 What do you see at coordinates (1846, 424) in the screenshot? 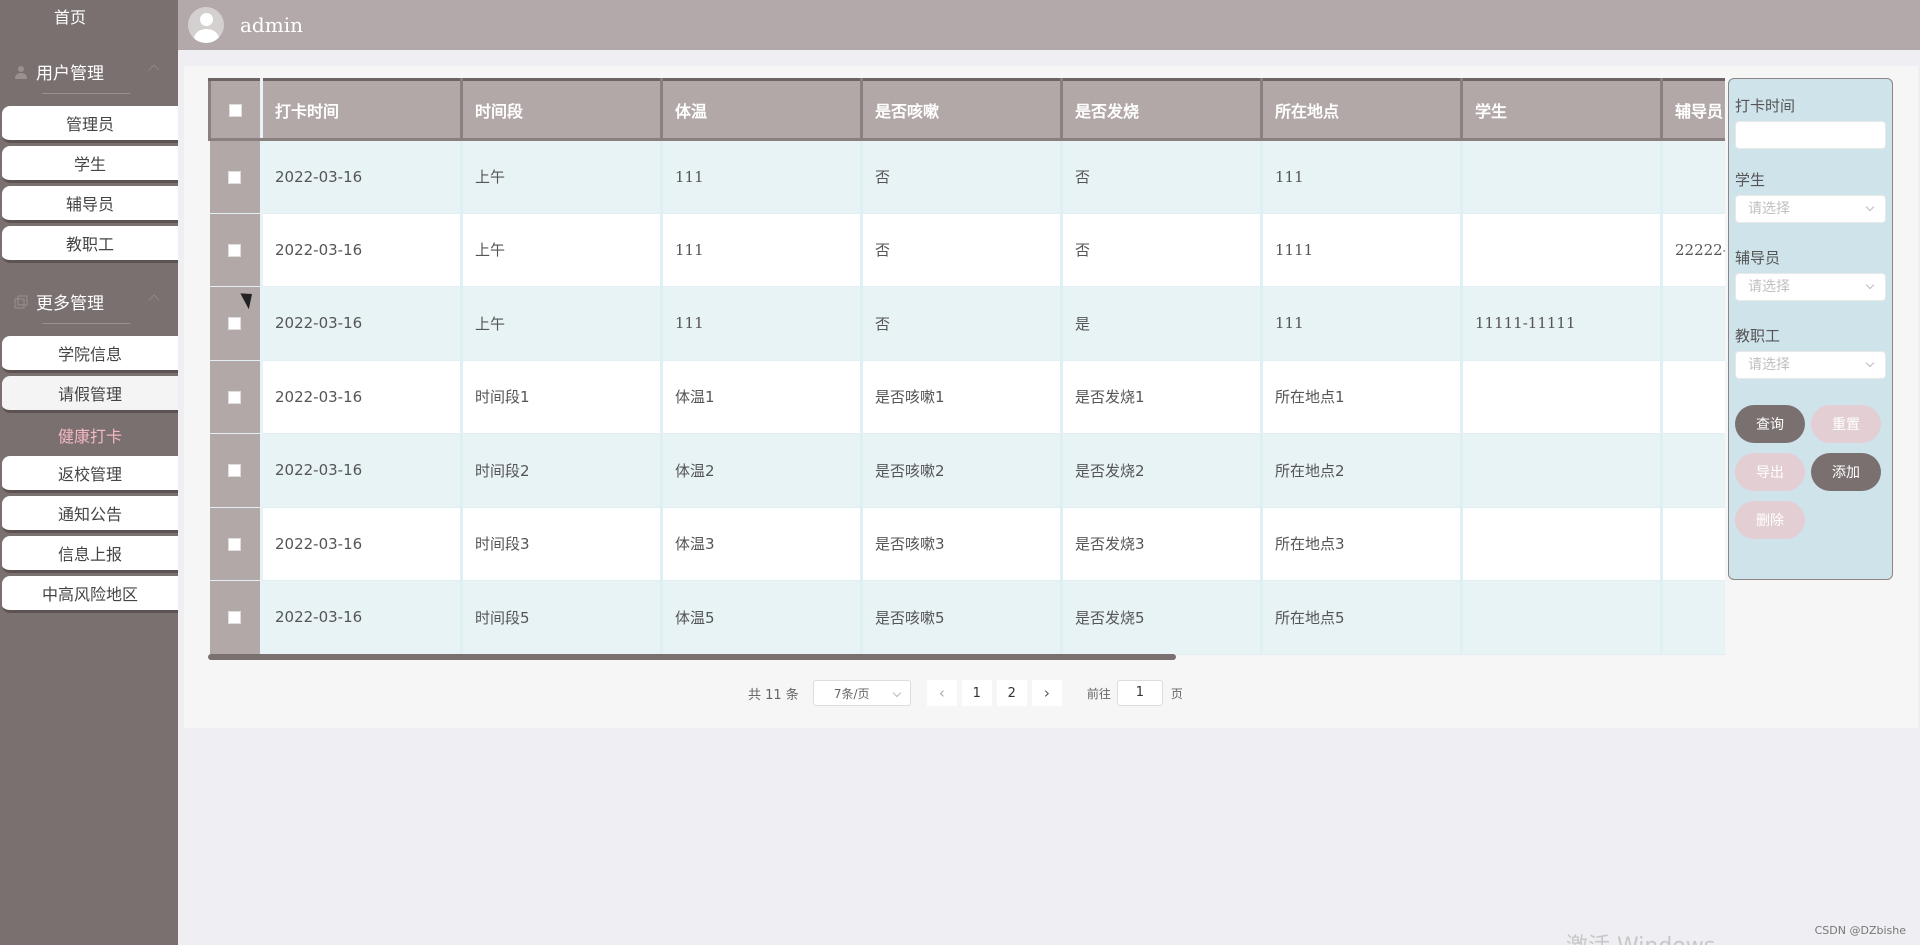
I see `reset-button: 重置` at bounding box center [1846, 424].